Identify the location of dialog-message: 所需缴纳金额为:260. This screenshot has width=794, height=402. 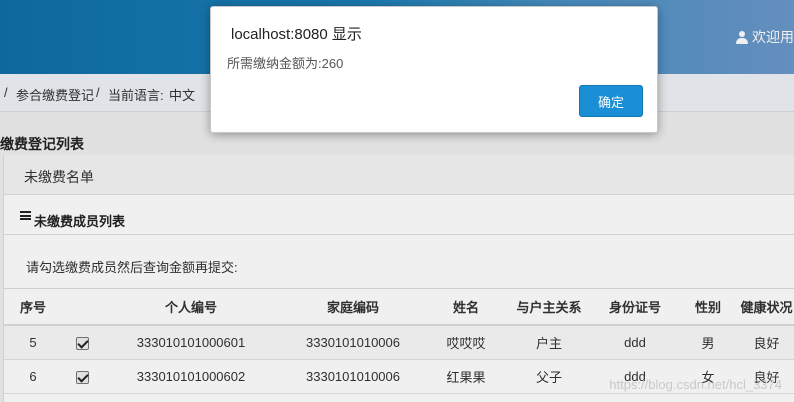
(285, 63).